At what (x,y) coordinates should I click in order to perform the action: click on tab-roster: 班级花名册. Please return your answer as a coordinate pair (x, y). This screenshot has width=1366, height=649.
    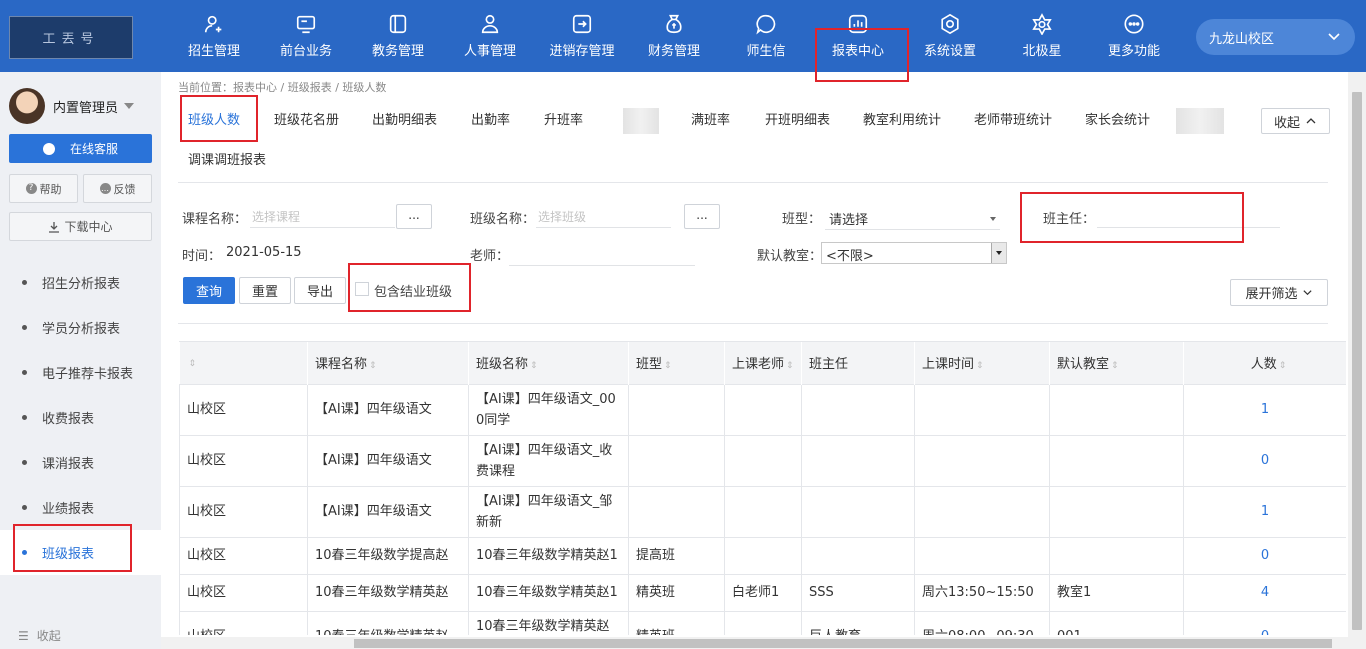
    Looking at the image, I should click on (306, 121).